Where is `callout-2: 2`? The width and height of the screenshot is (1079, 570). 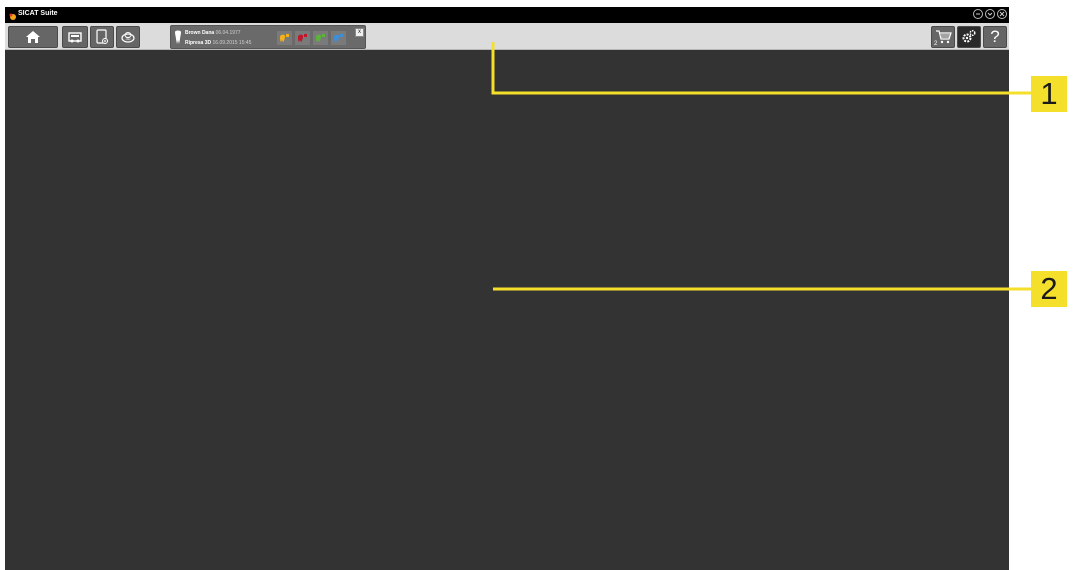
callout-2: 2 is located at coordinates (1049, 289).